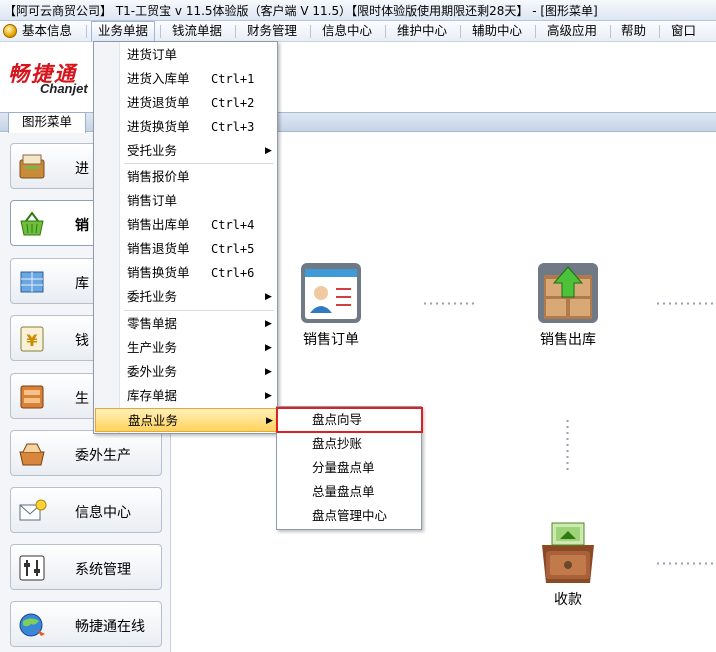 This screenshot has height=652, width=716. I want to click on sales-outbound-icon, so click(568, 293).